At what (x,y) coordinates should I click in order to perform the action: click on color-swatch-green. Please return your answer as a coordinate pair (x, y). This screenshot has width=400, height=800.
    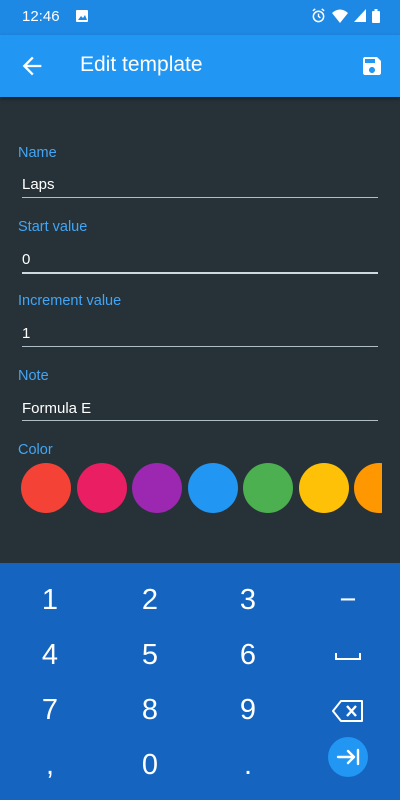
    Looking at the image, I should click on (268, 488).